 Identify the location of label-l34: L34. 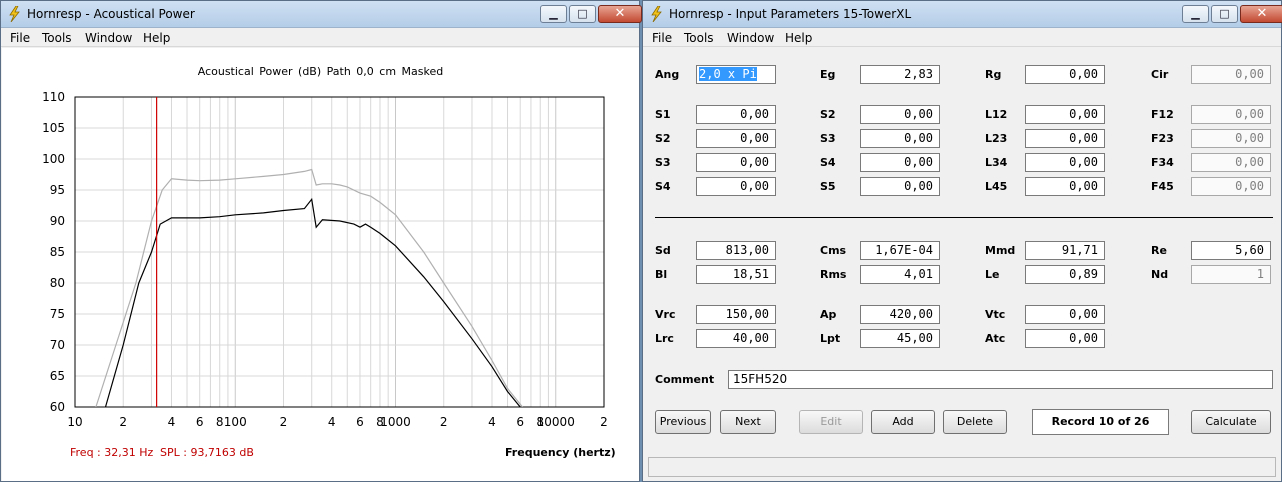
(996, 162).